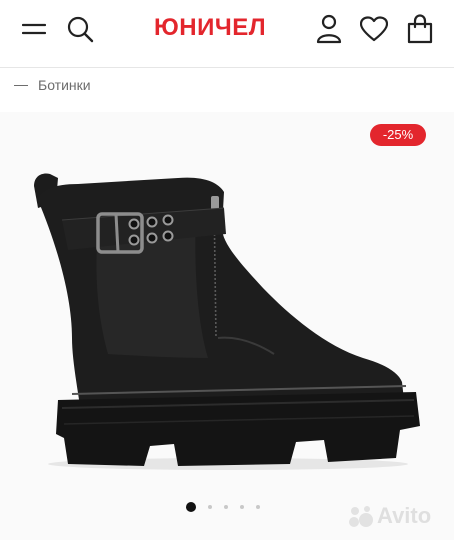 Image resolution: width=454 pixels, height=540 pixels. I want to click on breadcrumb-label: Ботинки, so click(64, 85).